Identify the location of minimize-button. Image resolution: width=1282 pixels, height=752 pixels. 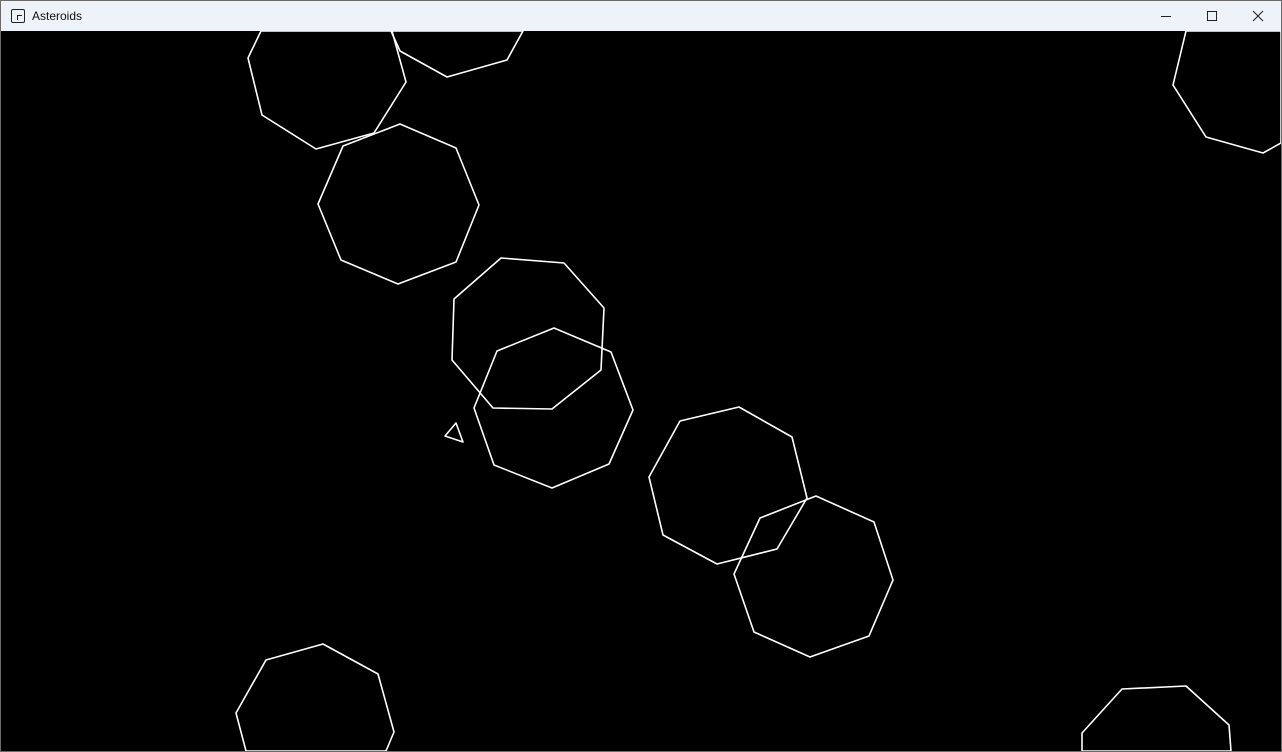
(1166, 16).